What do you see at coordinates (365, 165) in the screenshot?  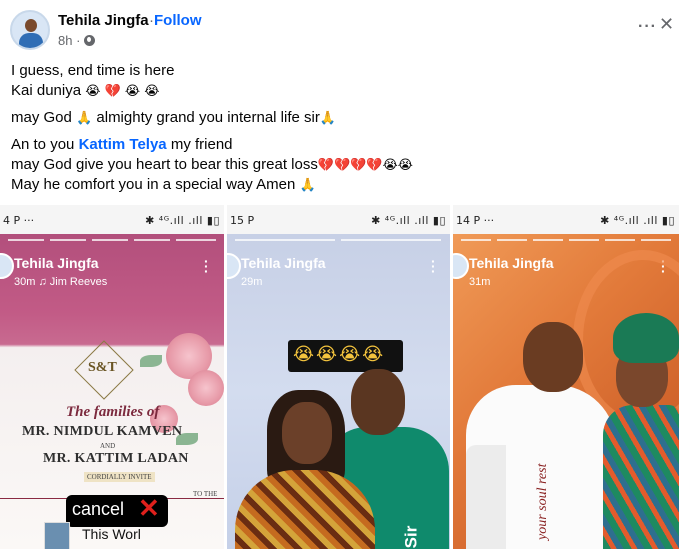 I see `heartbreak-crying-emoji: 💔💔💔💔😭😭` at bounding box center [365, 165].